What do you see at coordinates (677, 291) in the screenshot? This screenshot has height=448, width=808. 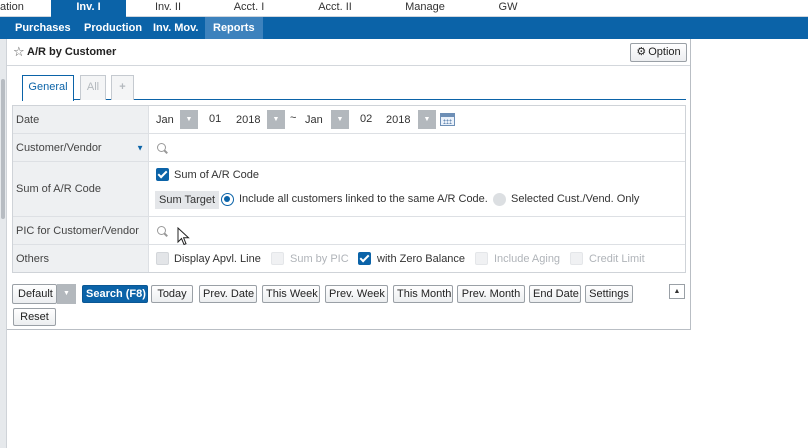 I see `chevron-up-icon: ▲` at bounding box center [677, 291].